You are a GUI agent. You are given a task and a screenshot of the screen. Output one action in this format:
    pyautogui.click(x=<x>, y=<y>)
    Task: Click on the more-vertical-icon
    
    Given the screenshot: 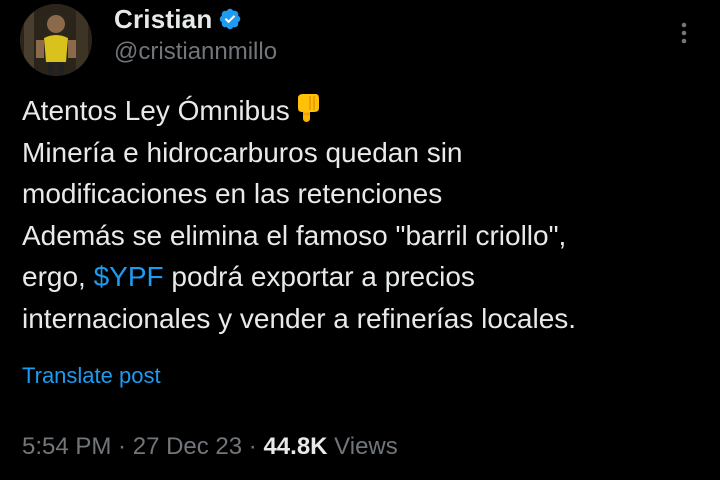 What is the action you would take?
    pyautogui.click(x=684, y=33)
    